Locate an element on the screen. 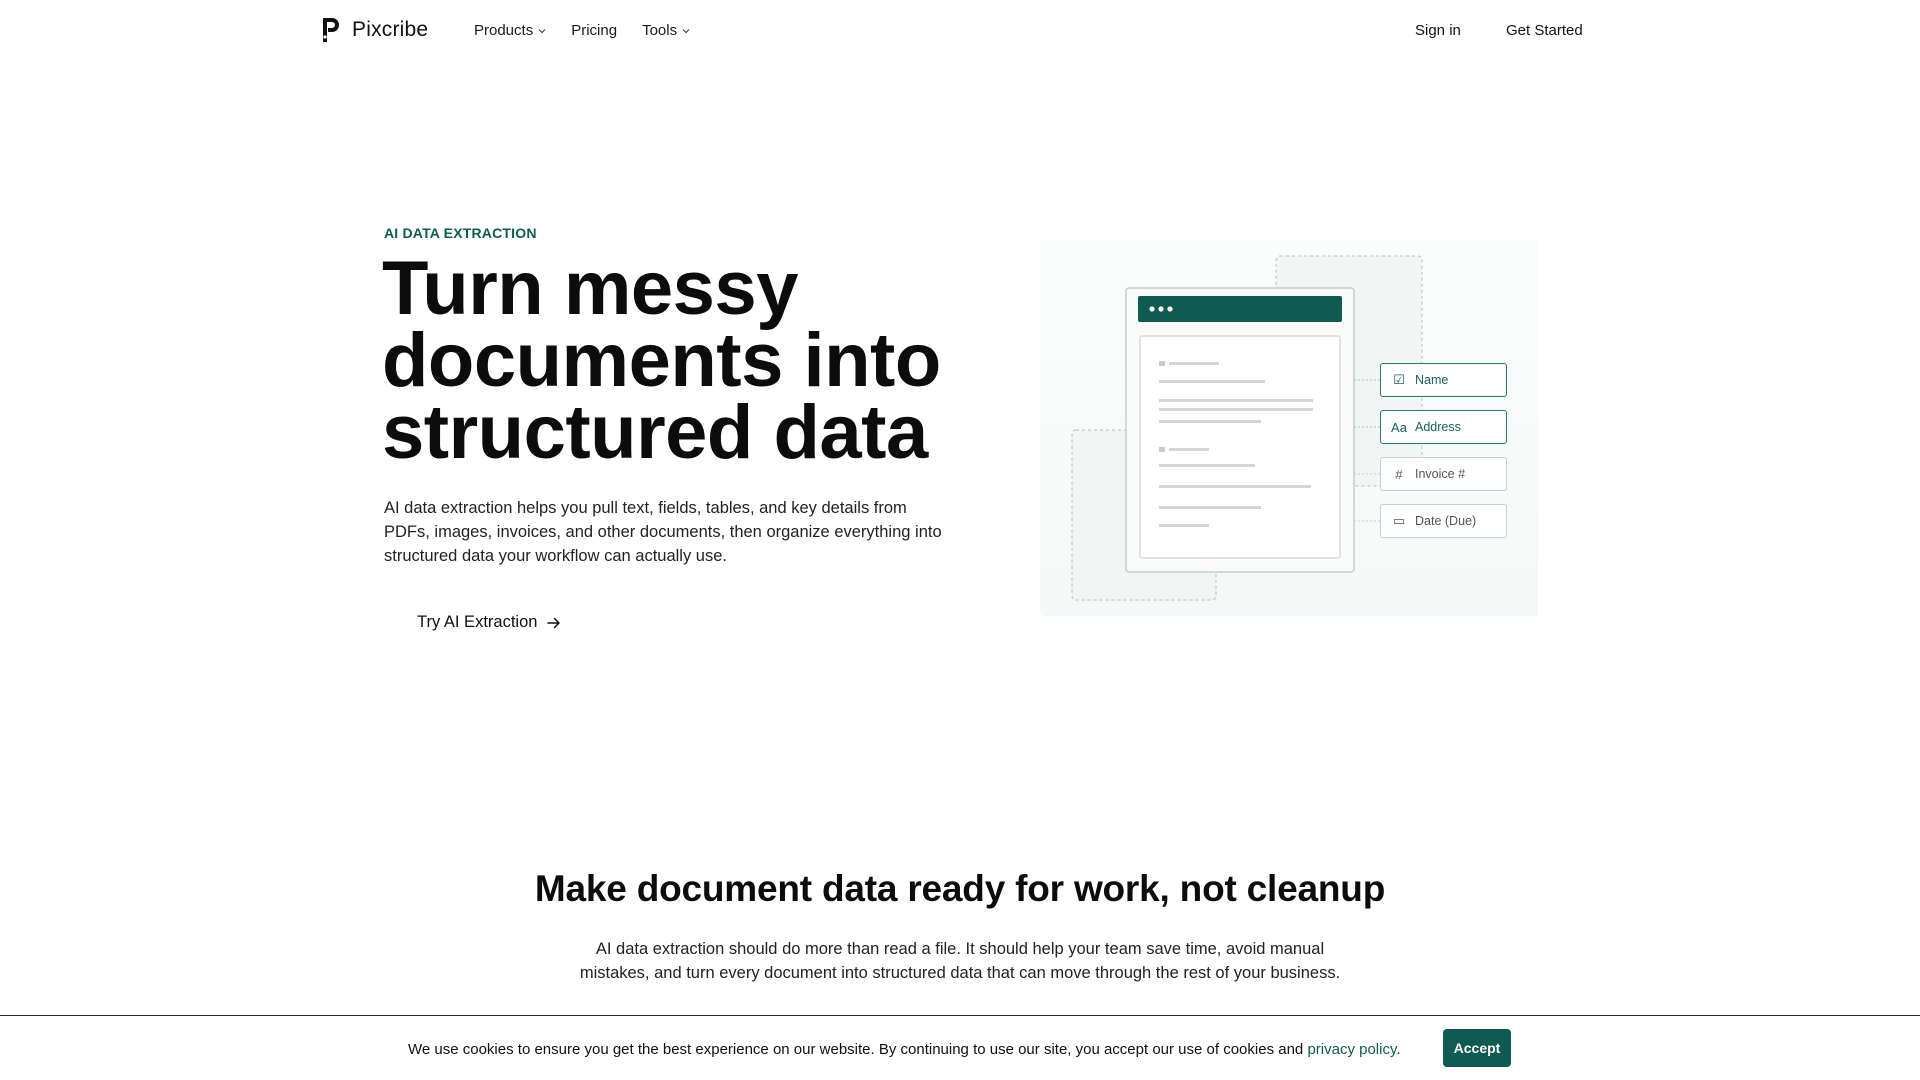 This screenshot has width=1920, height=1080. nav-tools: Tools is located at coordinates (666, 30).